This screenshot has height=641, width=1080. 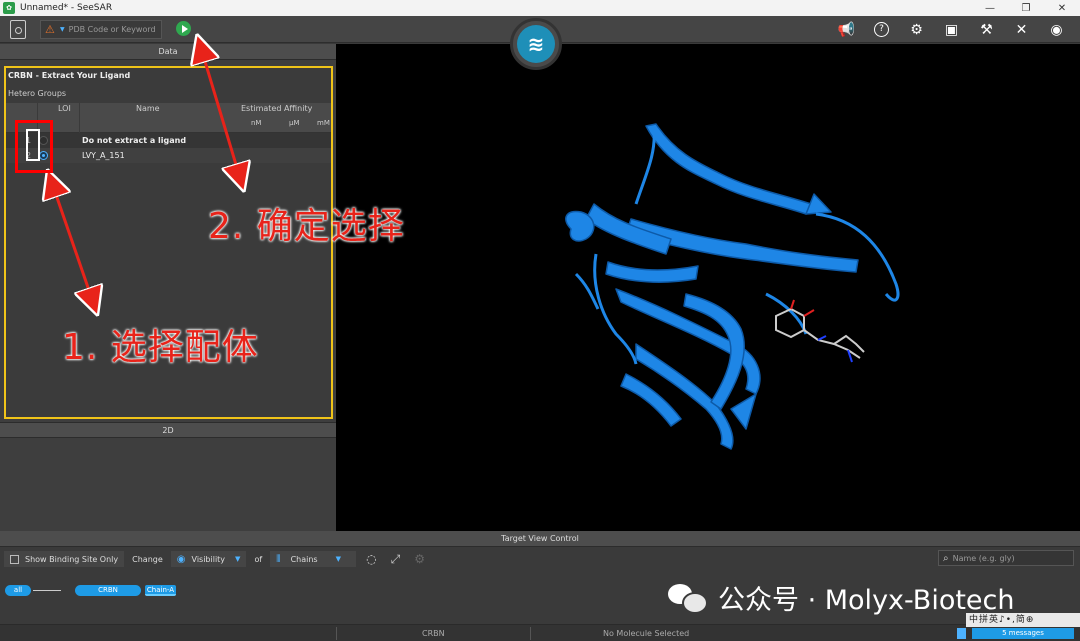 I want to click on settings-disabled-icon: ⚙, so click(x=420, y=559).